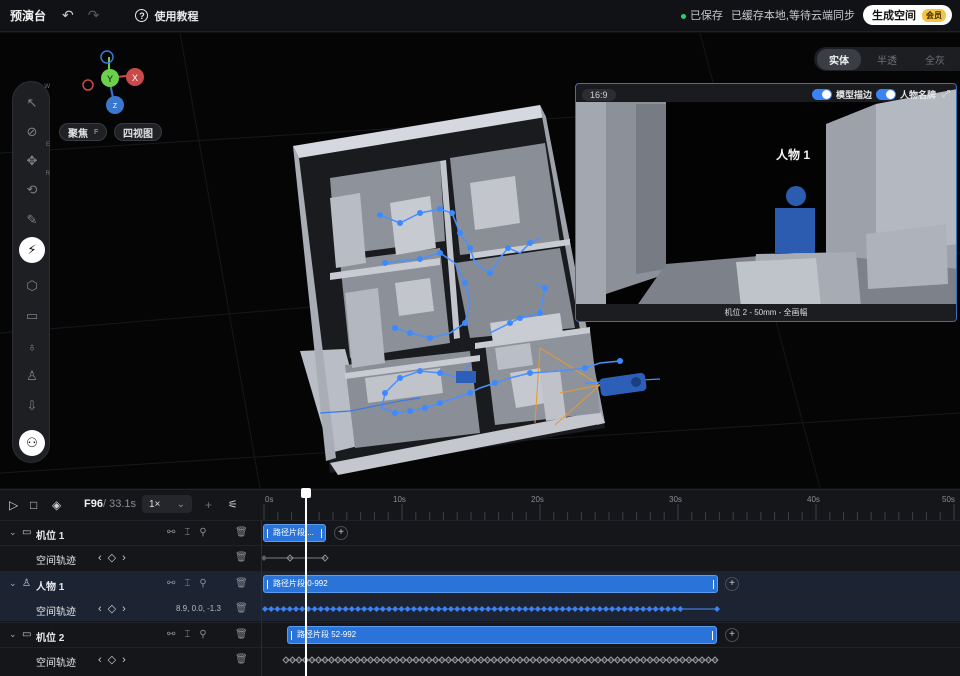 The width and height of the screenshot is (960, 676). Describe the element at coordinates (766, 202) in the screenshot. I see `camera-preview-panel: 16:9 模型描边 人物名牌 ⤢ 人物 1 机位 2 - 50mm - 全画幅` at that location.